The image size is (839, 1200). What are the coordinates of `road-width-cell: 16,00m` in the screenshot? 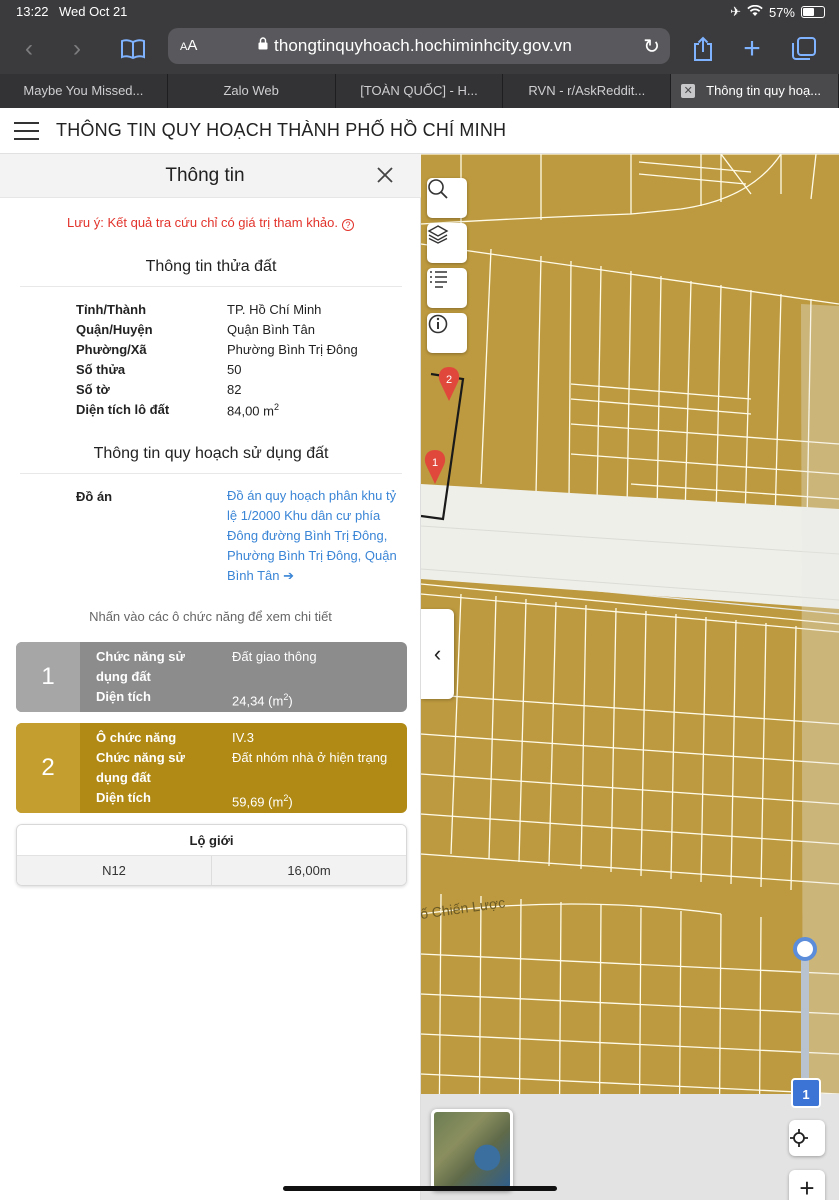 It's located at (309, 870).